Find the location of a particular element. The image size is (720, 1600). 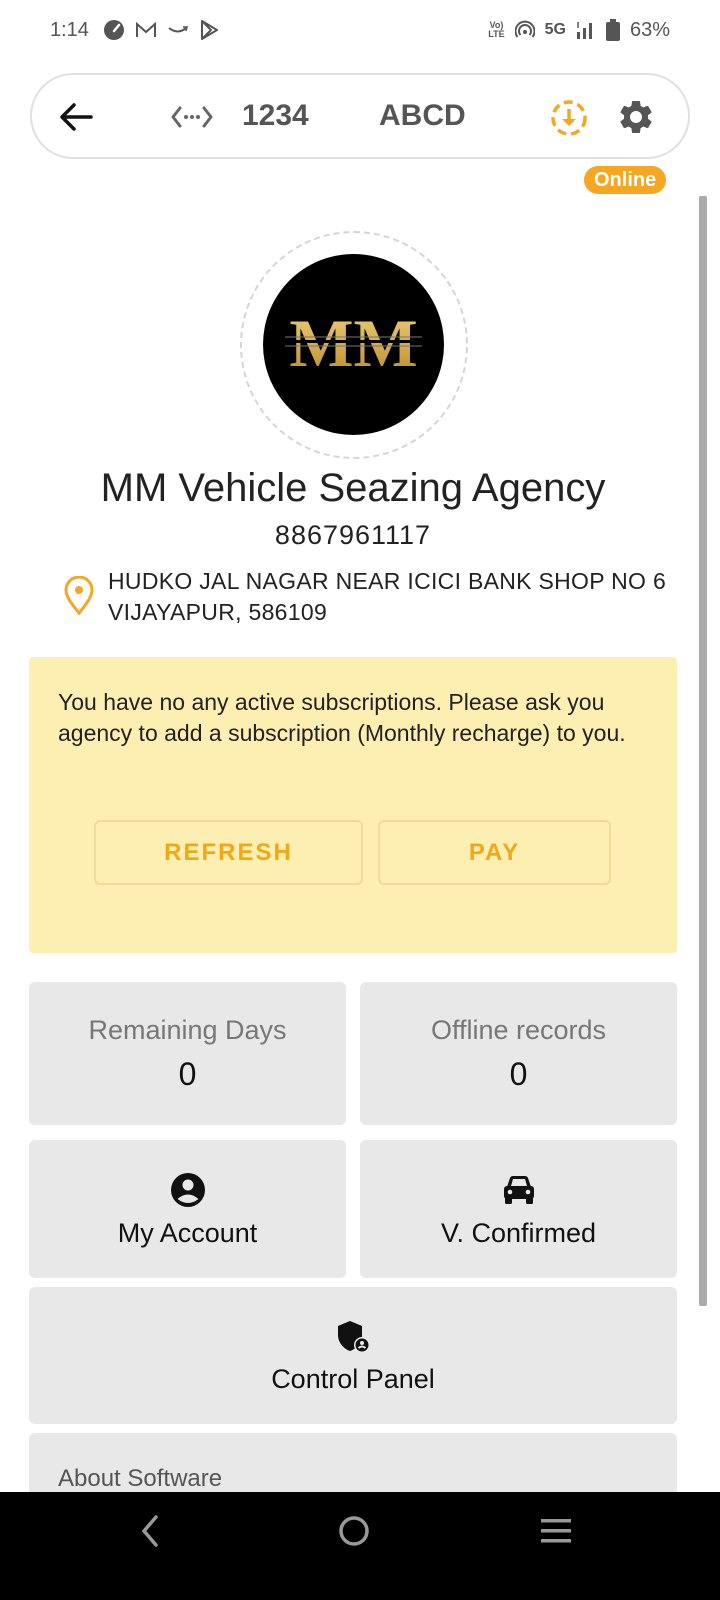

battery-percent: 63% is located at coordinates (649, 29).